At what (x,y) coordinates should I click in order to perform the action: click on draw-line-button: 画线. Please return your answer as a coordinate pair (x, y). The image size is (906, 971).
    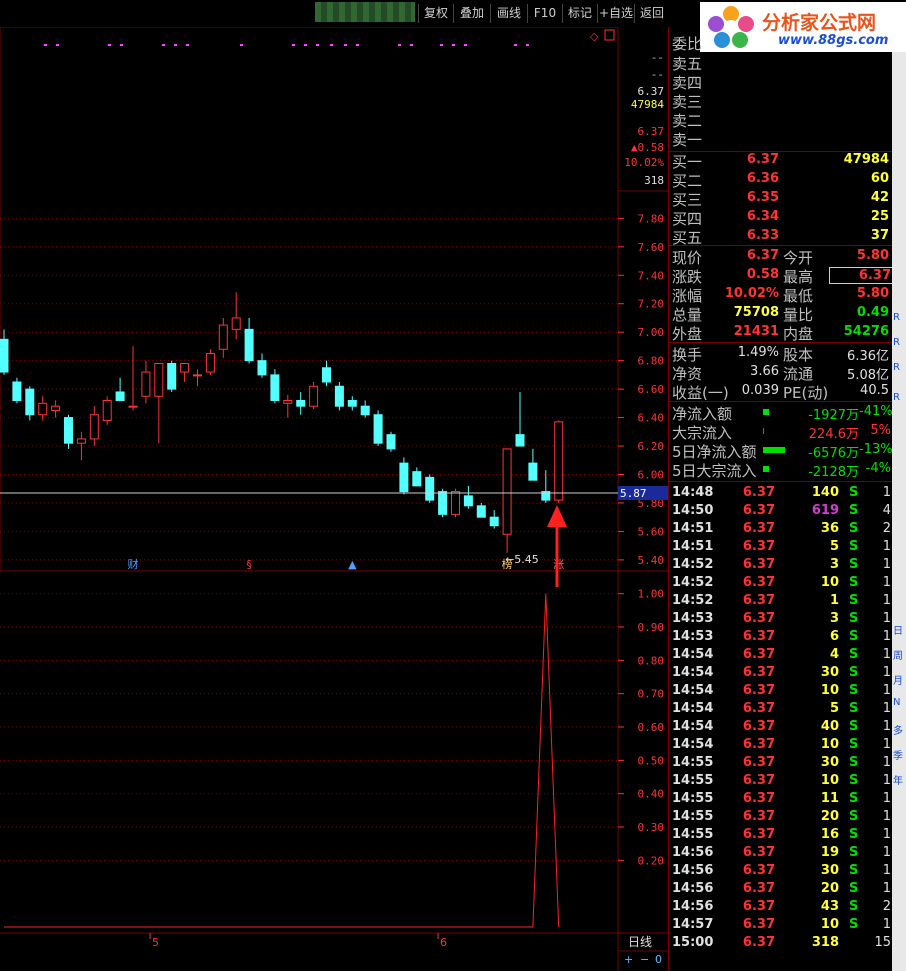
    Looking at the image, I should click on (508, 13).